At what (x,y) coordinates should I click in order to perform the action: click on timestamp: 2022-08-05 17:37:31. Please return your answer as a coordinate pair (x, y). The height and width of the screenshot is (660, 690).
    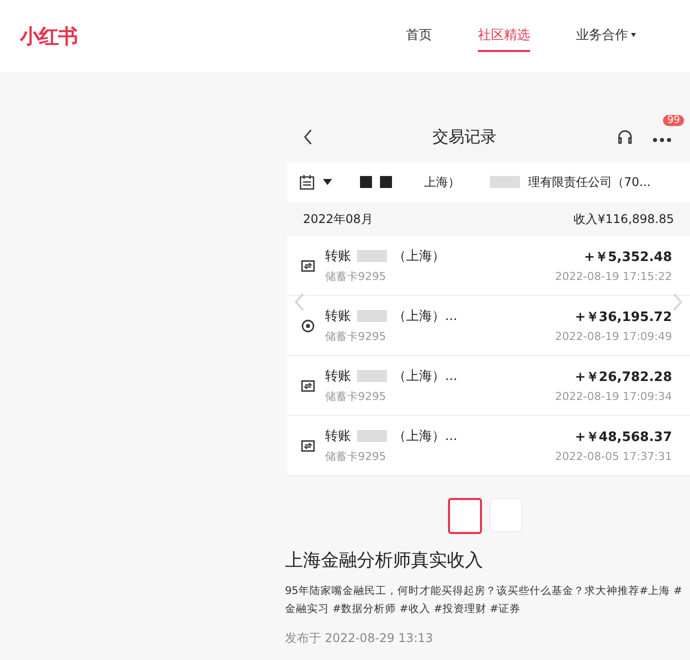
    Looking at the image, I should click on (613, 456).